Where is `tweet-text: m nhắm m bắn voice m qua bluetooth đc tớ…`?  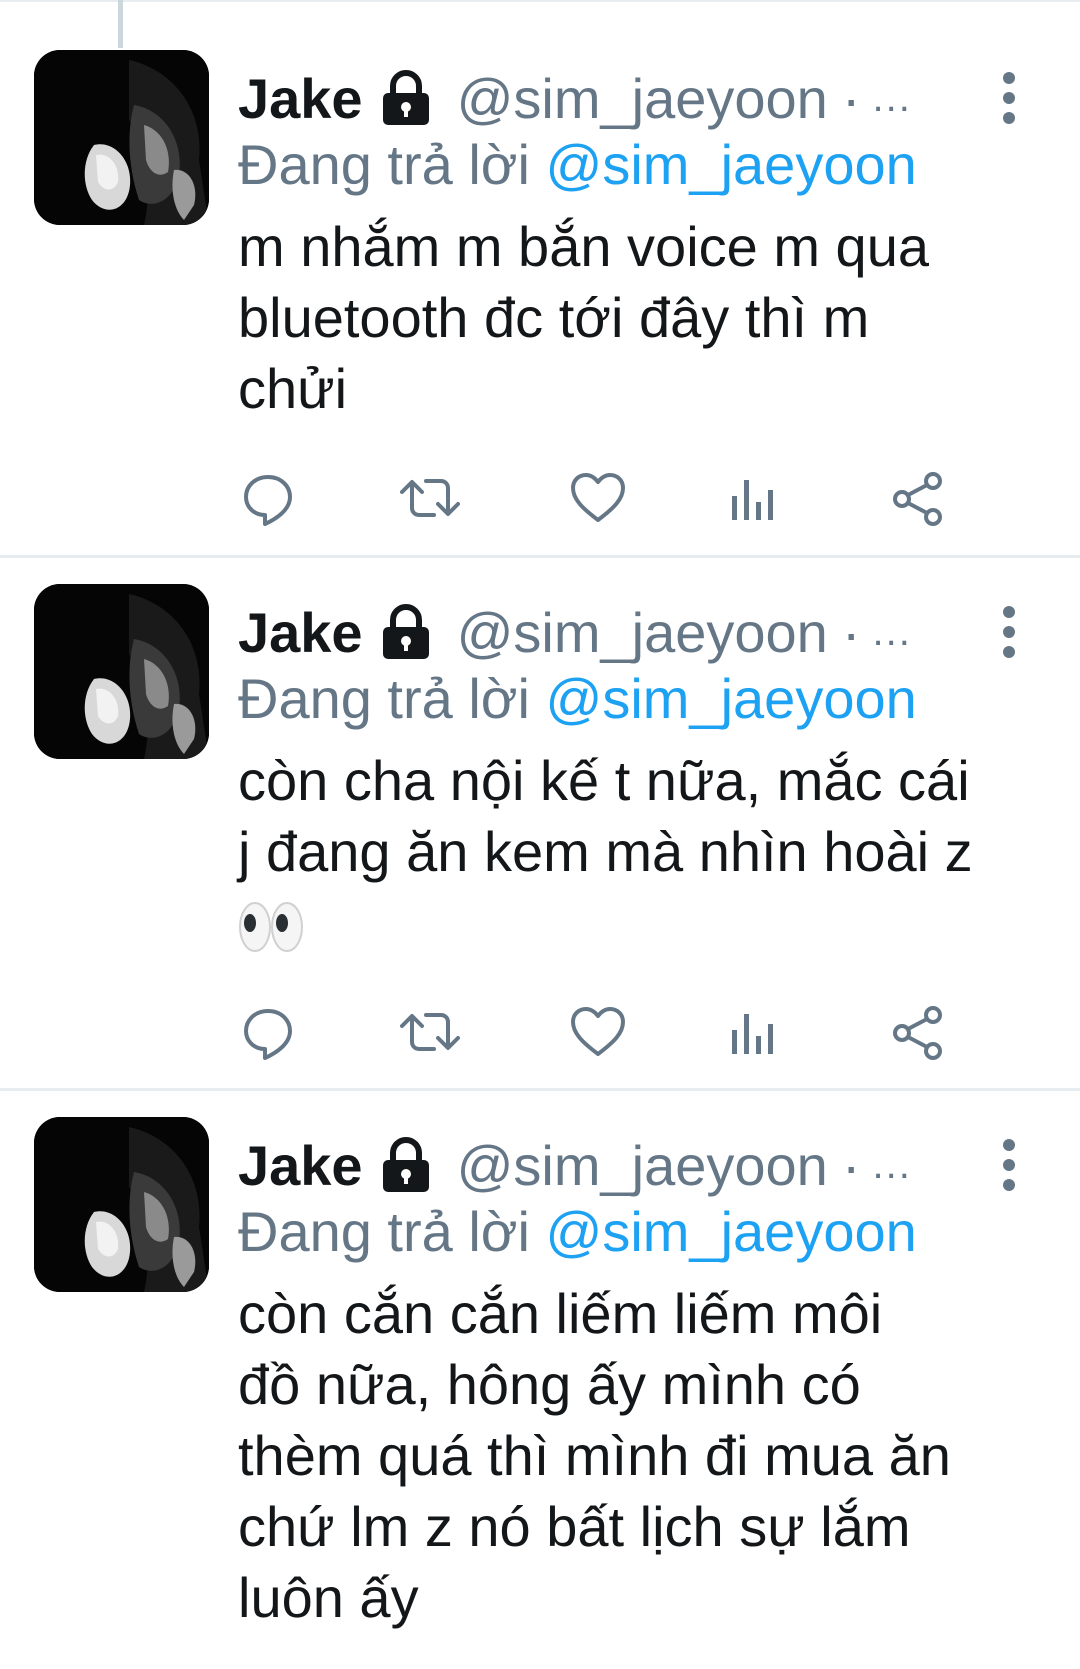
tweet-text: m nhắm m bắn voice m qua bluetooth đc tớ… is located at coordinates (648, 317).